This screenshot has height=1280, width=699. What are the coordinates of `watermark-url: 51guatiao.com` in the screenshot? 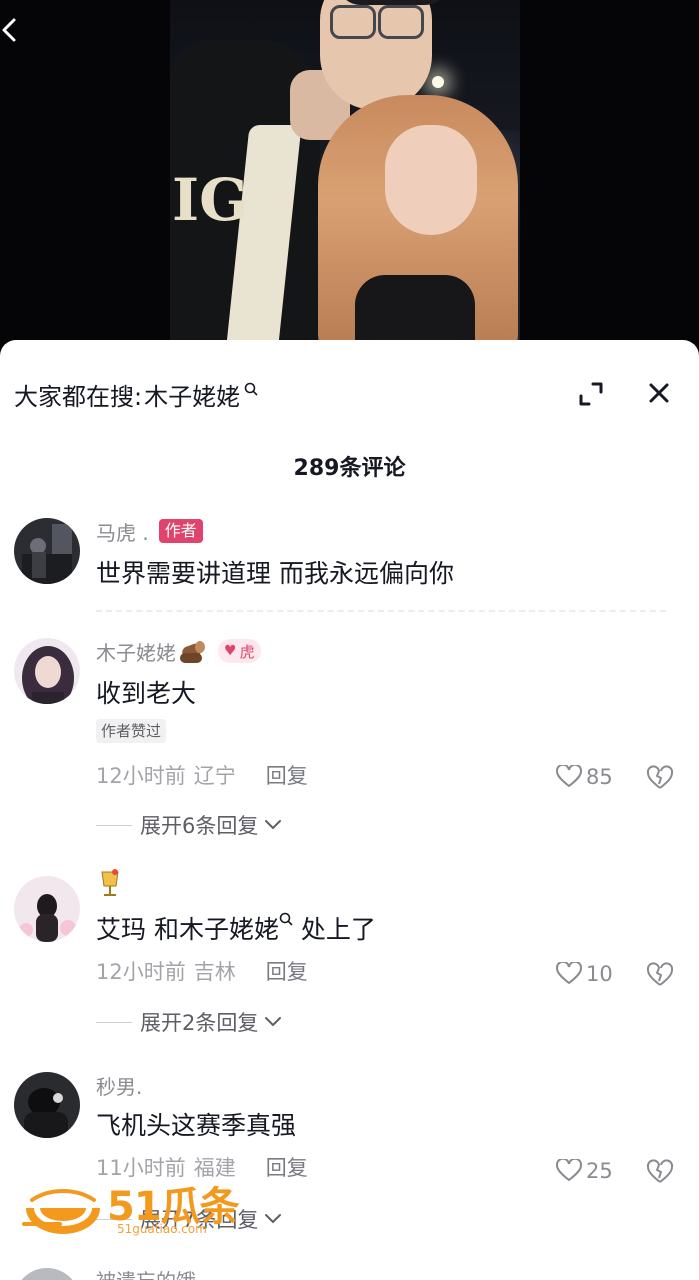 It's located at (162, 1229).